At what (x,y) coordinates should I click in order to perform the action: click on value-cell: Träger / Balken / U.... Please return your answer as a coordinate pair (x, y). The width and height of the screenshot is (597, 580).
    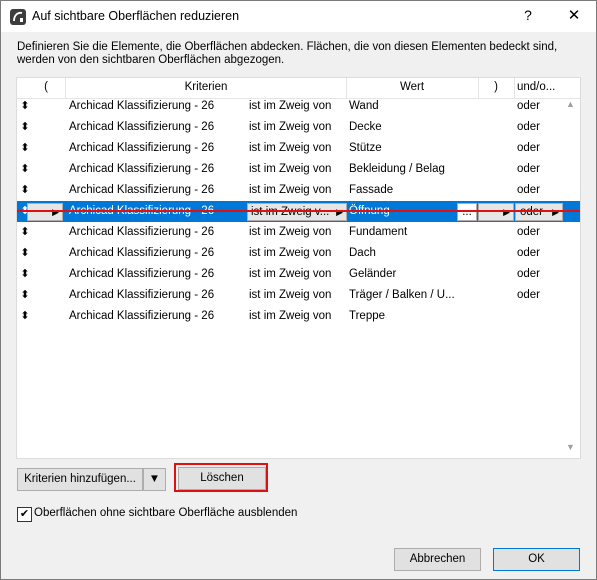
    Looking at the image, I should click on (402, 295).